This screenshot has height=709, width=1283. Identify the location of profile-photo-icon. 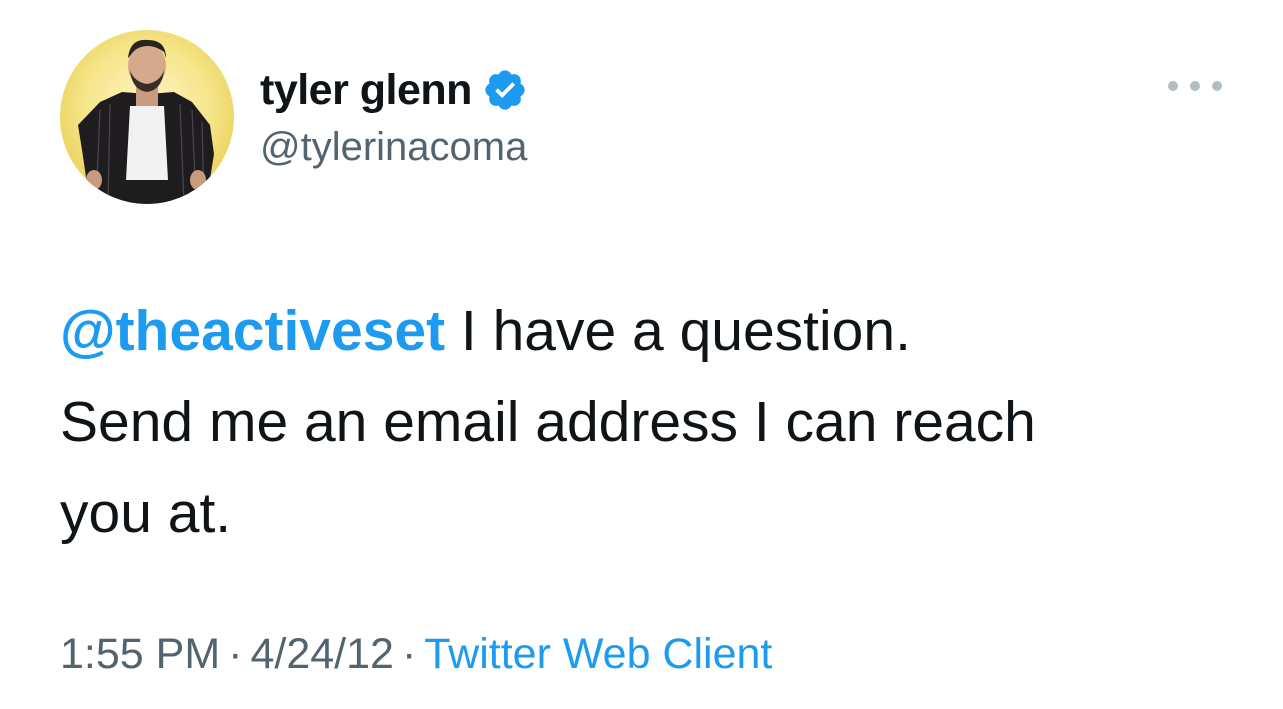
(147, 117).